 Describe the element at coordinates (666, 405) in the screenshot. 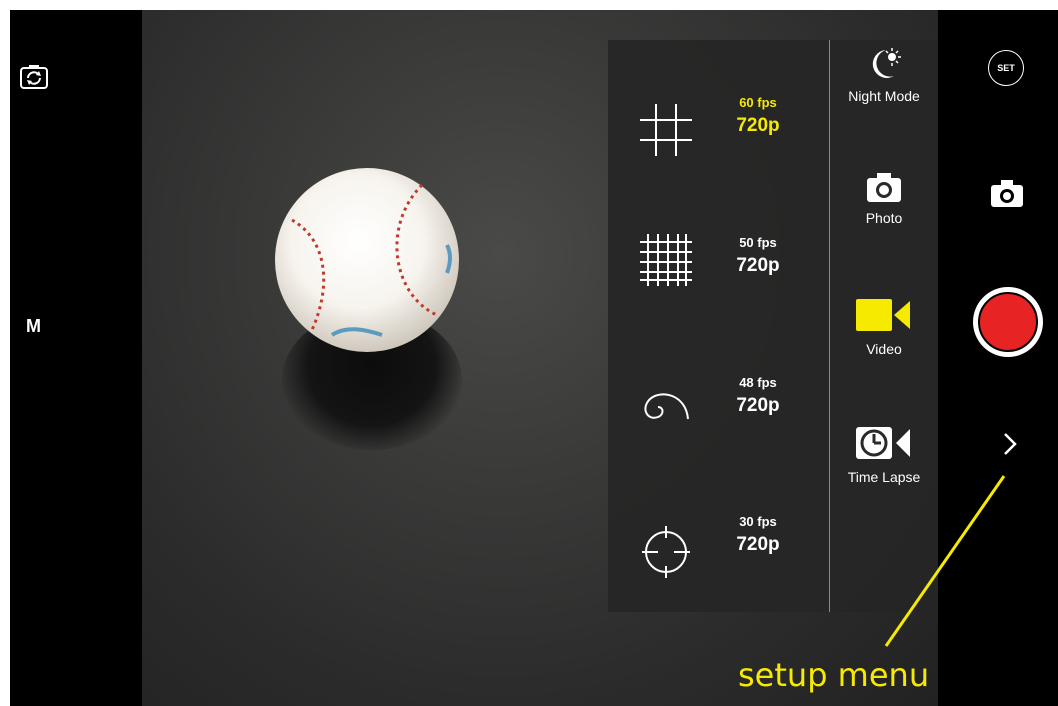

I see `golden-spiral-icon` at that location.